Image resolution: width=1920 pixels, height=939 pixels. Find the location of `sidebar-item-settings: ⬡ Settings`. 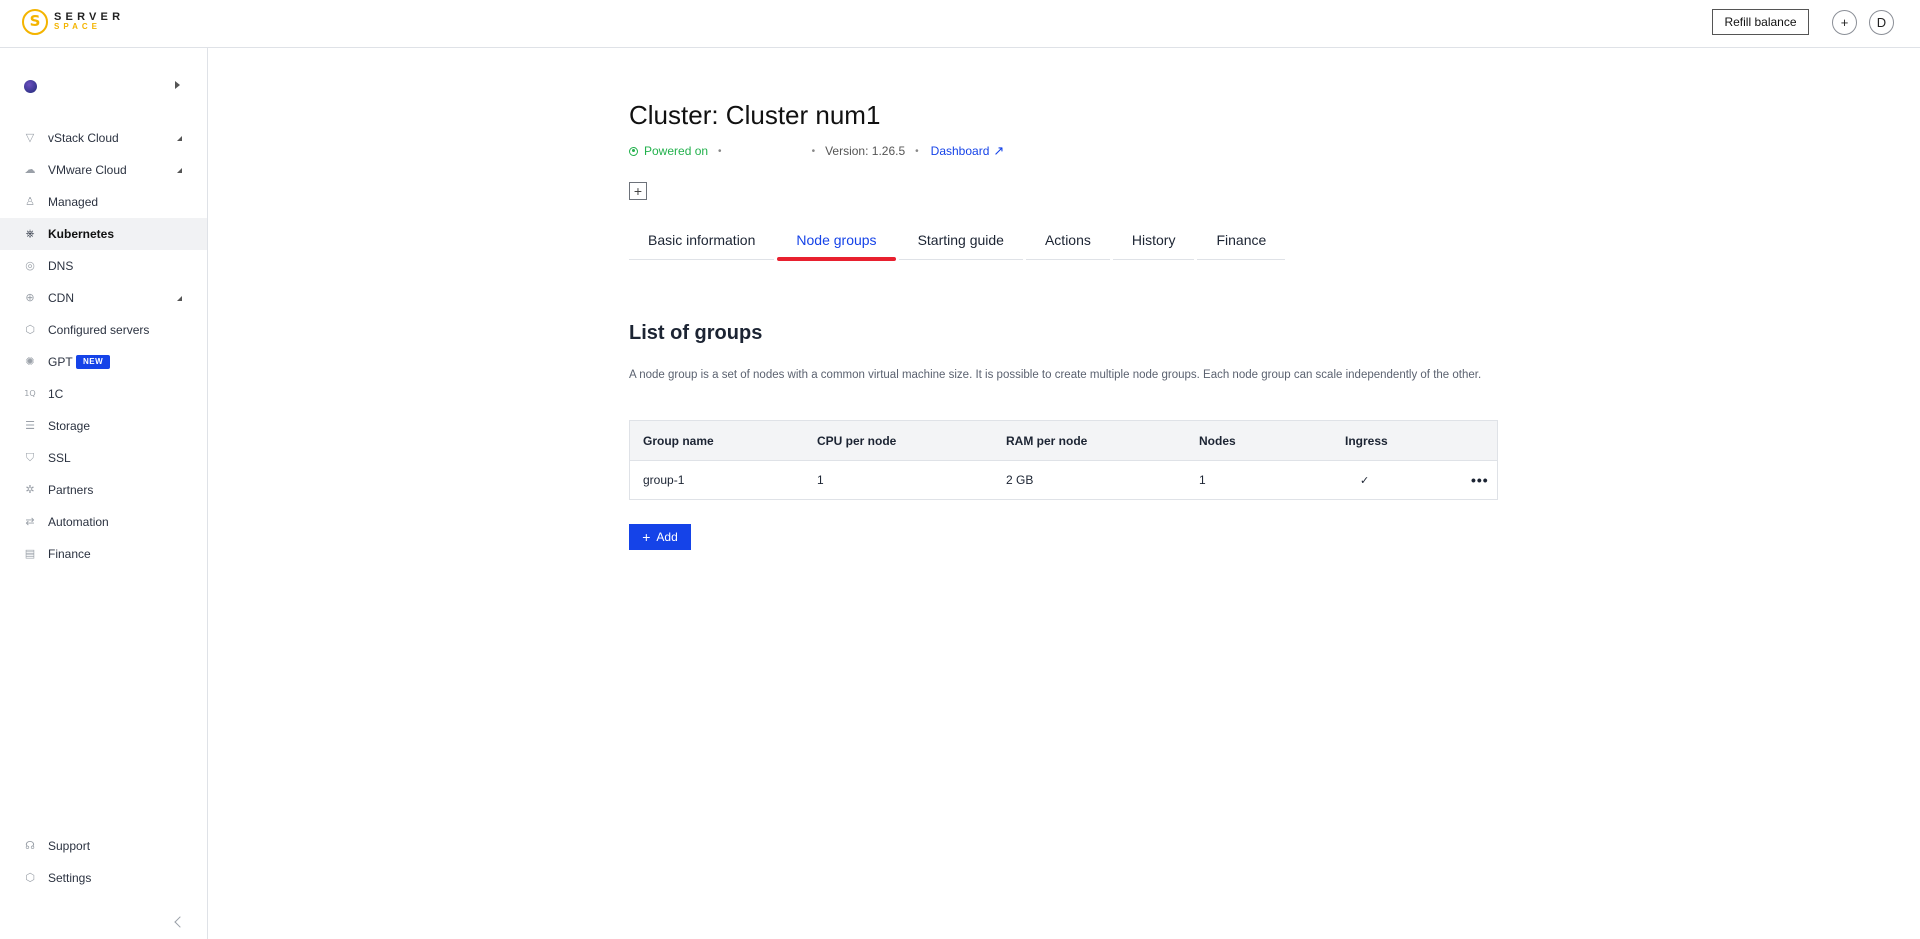

sidebar-item-settings: ⬡ Settings is located at coordinates (103, 878).